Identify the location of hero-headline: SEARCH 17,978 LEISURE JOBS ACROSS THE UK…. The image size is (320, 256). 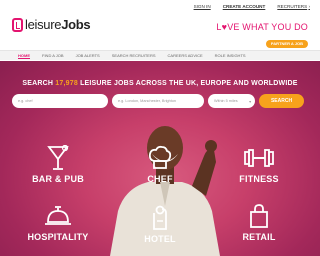
(160, 83).